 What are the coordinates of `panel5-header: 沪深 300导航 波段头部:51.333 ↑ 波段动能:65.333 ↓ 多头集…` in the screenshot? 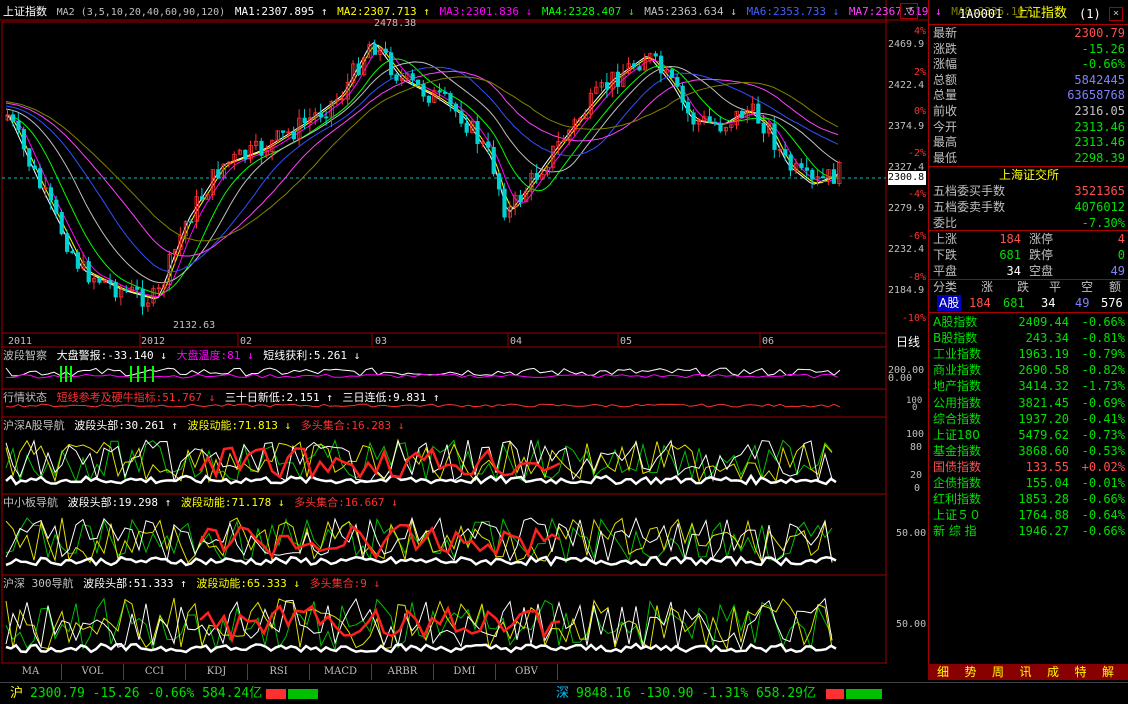 It's located at (193, 584).